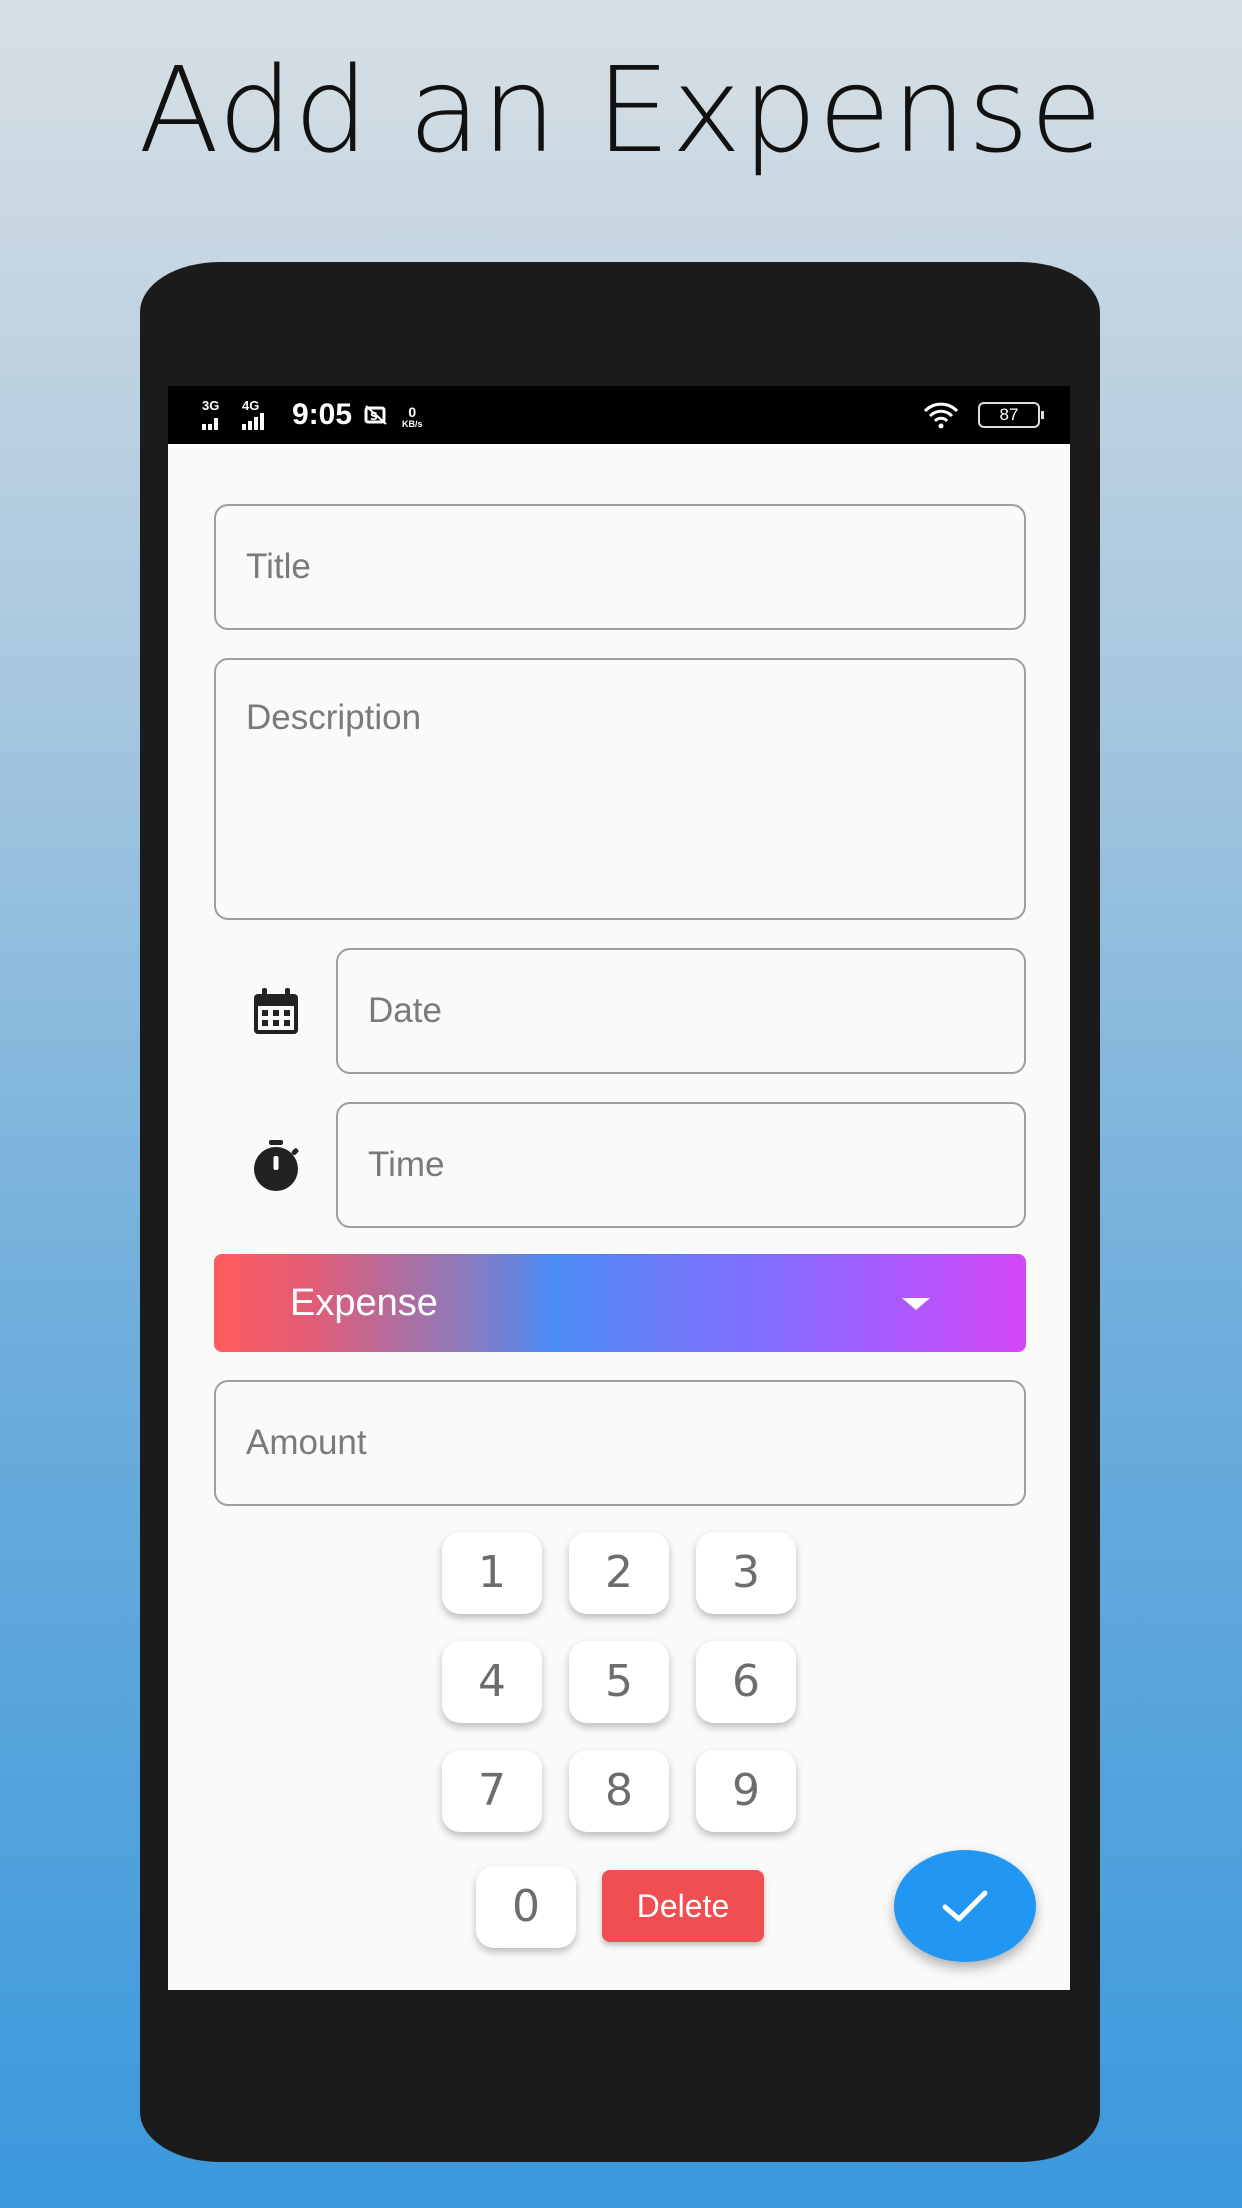 The image size is (1242, 2208). Describe the element at coordinates (412, 416) in the screenshot. I see `network-speed: 0 KB/s` at that location.